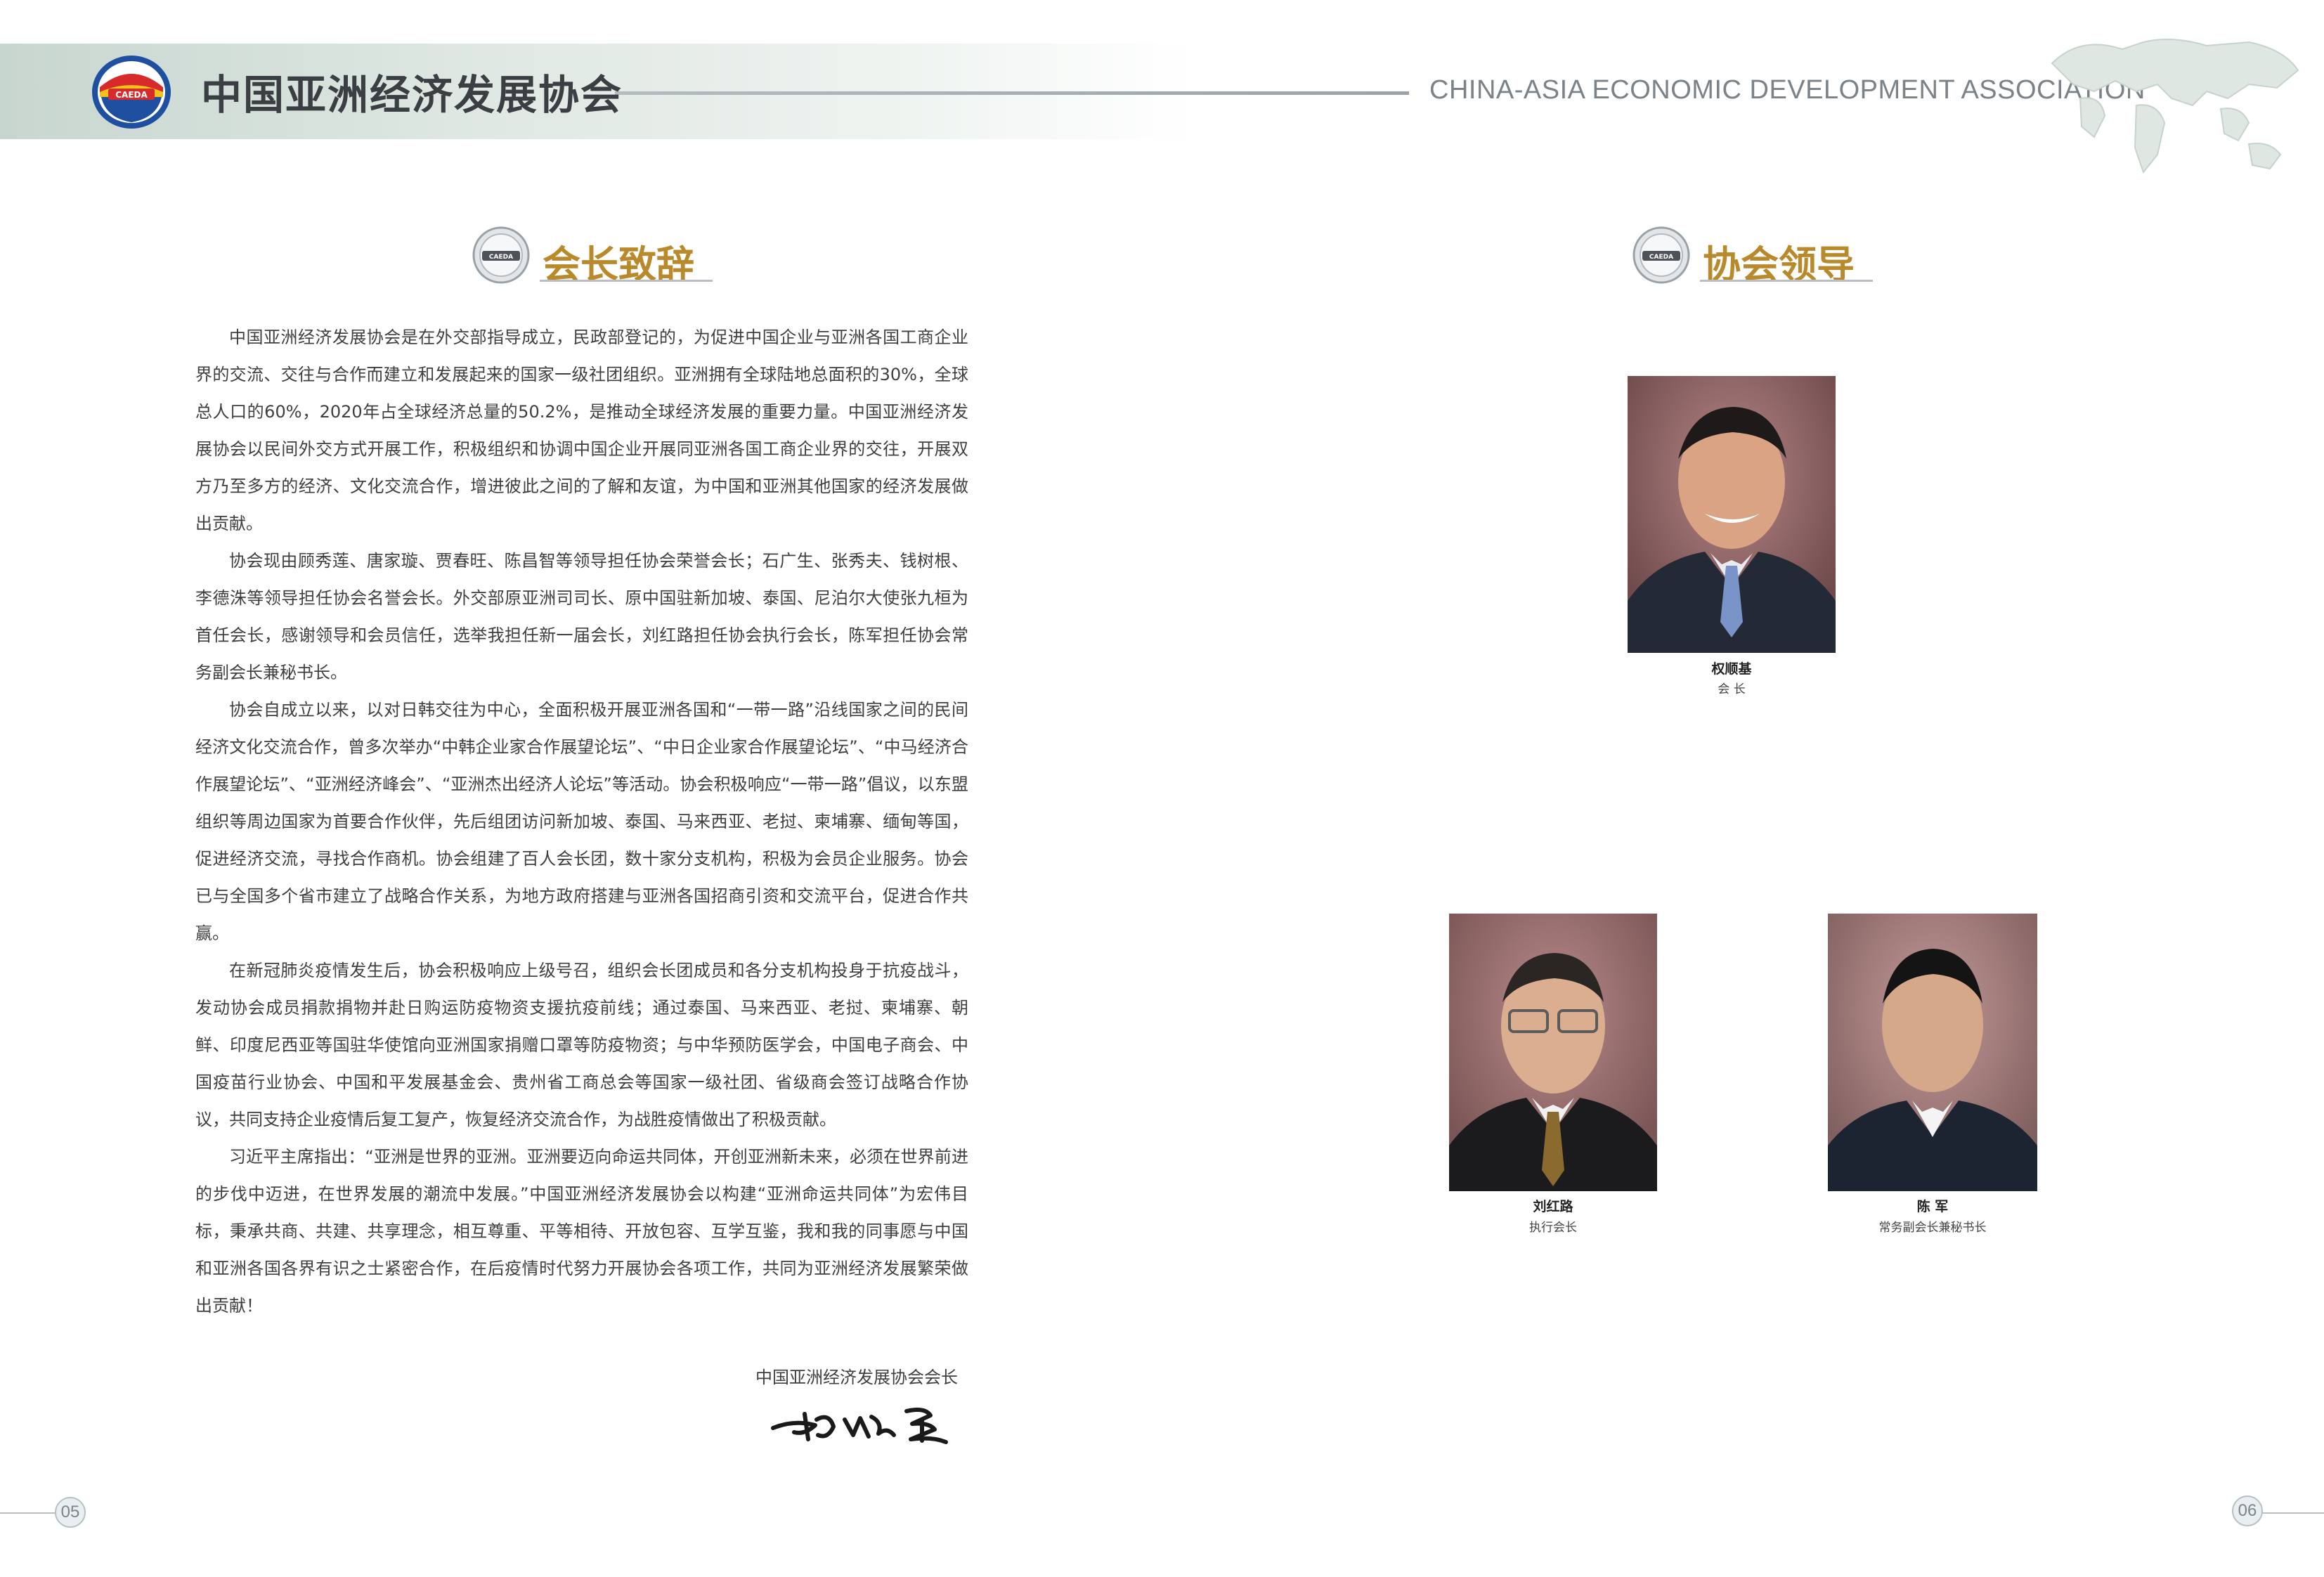 This screenshot has width=2324, height=1577. Describe the element at coordinates (1758, 258) in the screenshot. I see `leaders-heading: CAEDA 协会领导` at that location.